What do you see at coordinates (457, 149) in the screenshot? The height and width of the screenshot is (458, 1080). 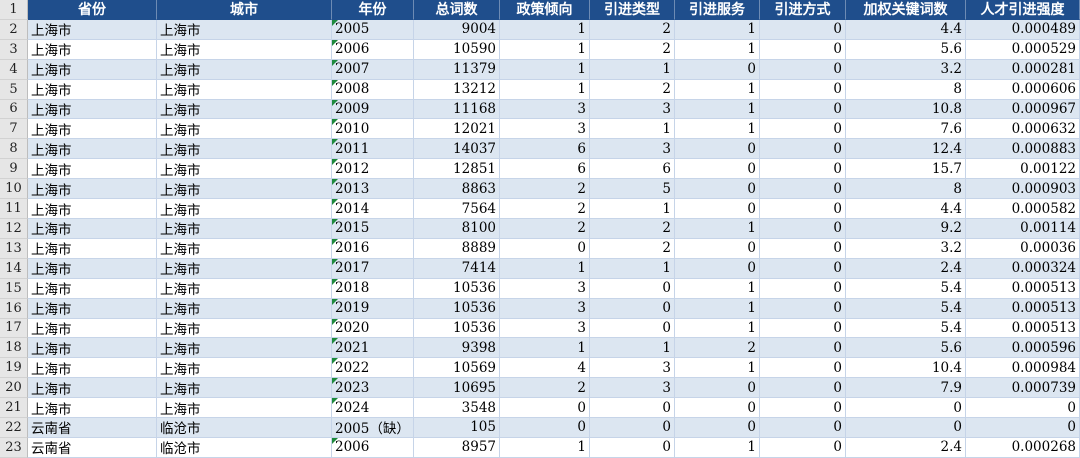 I see `cell-total-words: 14037` at bounding box center [457, 149].